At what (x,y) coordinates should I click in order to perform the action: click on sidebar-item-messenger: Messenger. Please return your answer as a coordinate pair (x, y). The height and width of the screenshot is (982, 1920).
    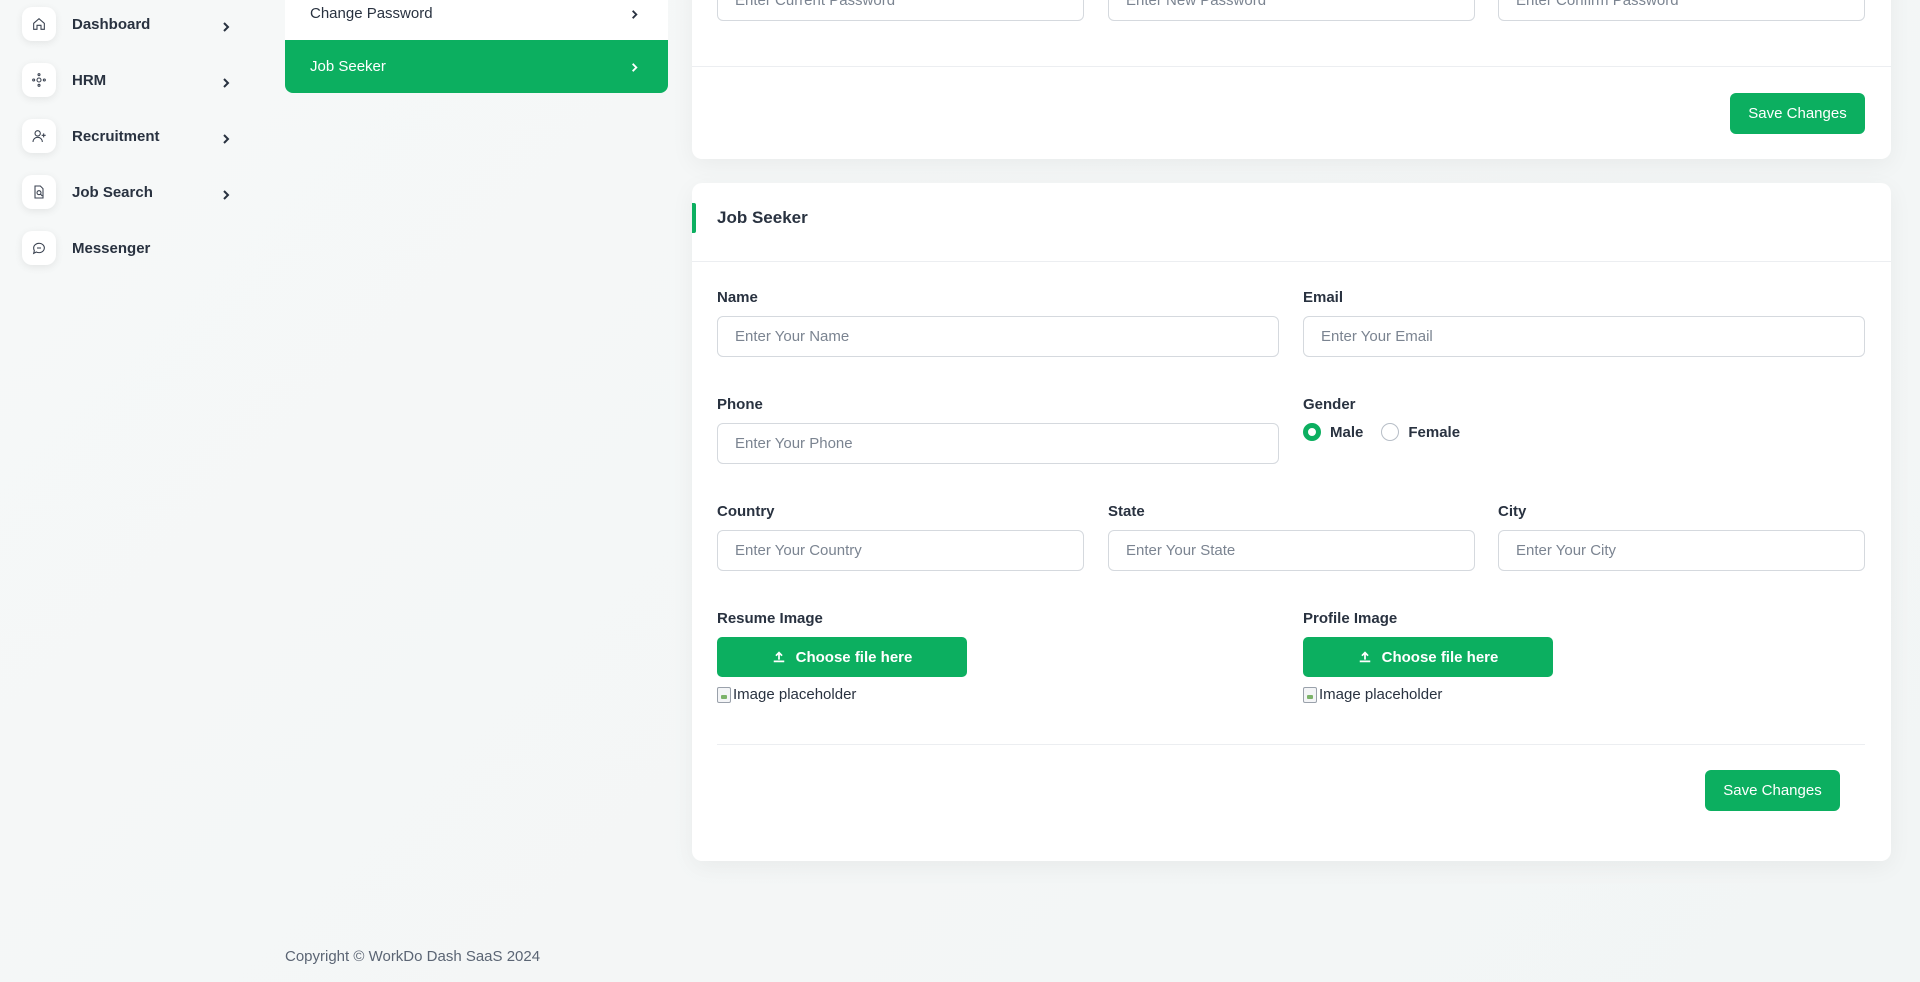
    Looking at the image, I should click on (127, 248).